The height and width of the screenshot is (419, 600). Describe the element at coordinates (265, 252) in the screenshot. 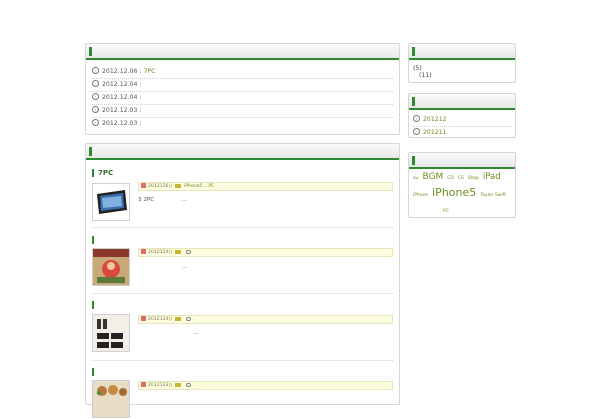

I see `post-meta: 2012124()` at that location.